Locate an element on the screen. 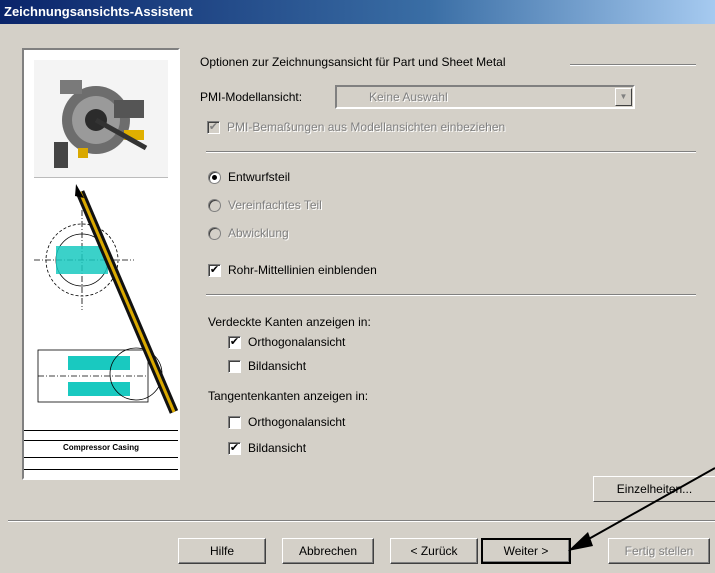 Image resolution: width=715 pixels, height=573 pixels. tangent-edges-title: Tangentenkanten anzeigen in: is located at coordinates (288, 396).